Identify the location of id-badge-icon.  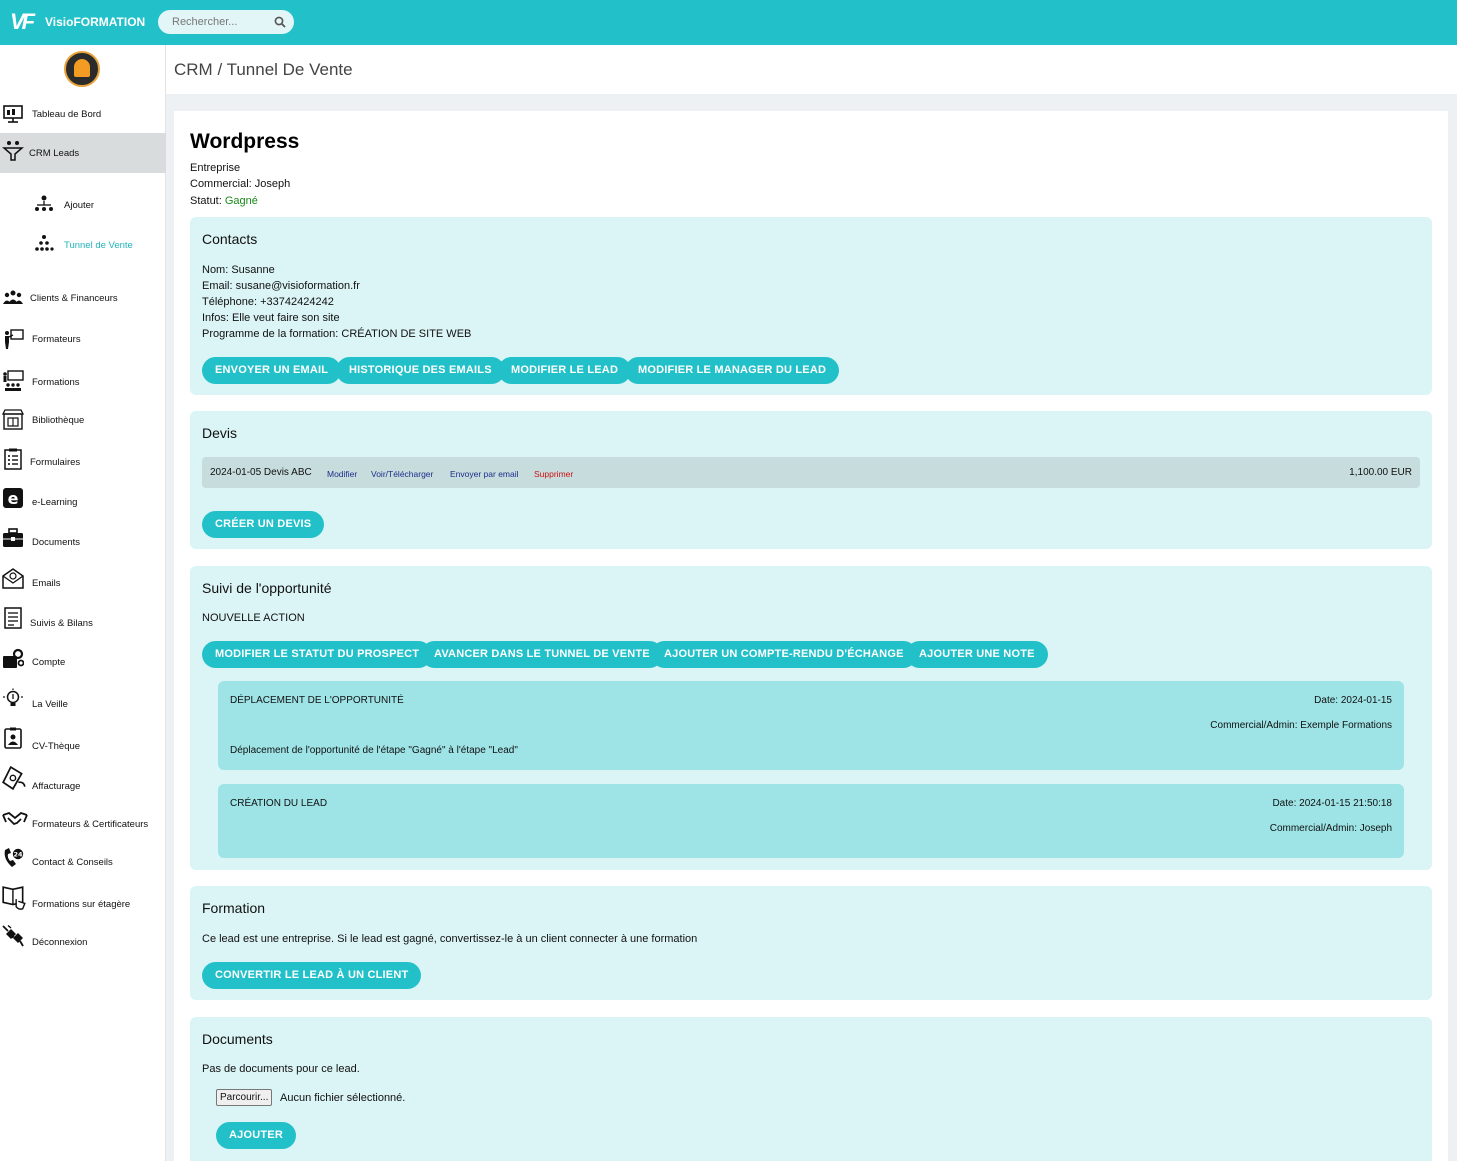
(13, 738).